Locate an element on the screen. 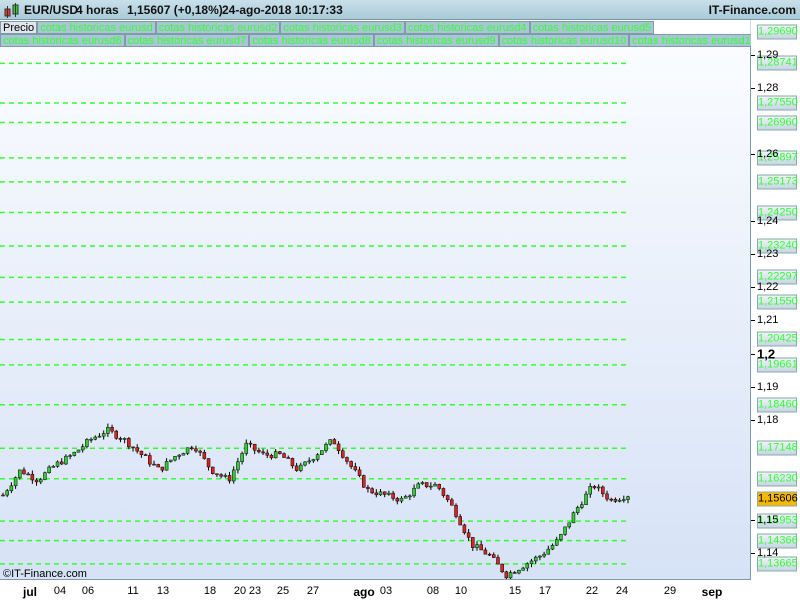 This screenshot has width=800, height=600. x-tick-label: 08 is located at coordinates (433, 591).